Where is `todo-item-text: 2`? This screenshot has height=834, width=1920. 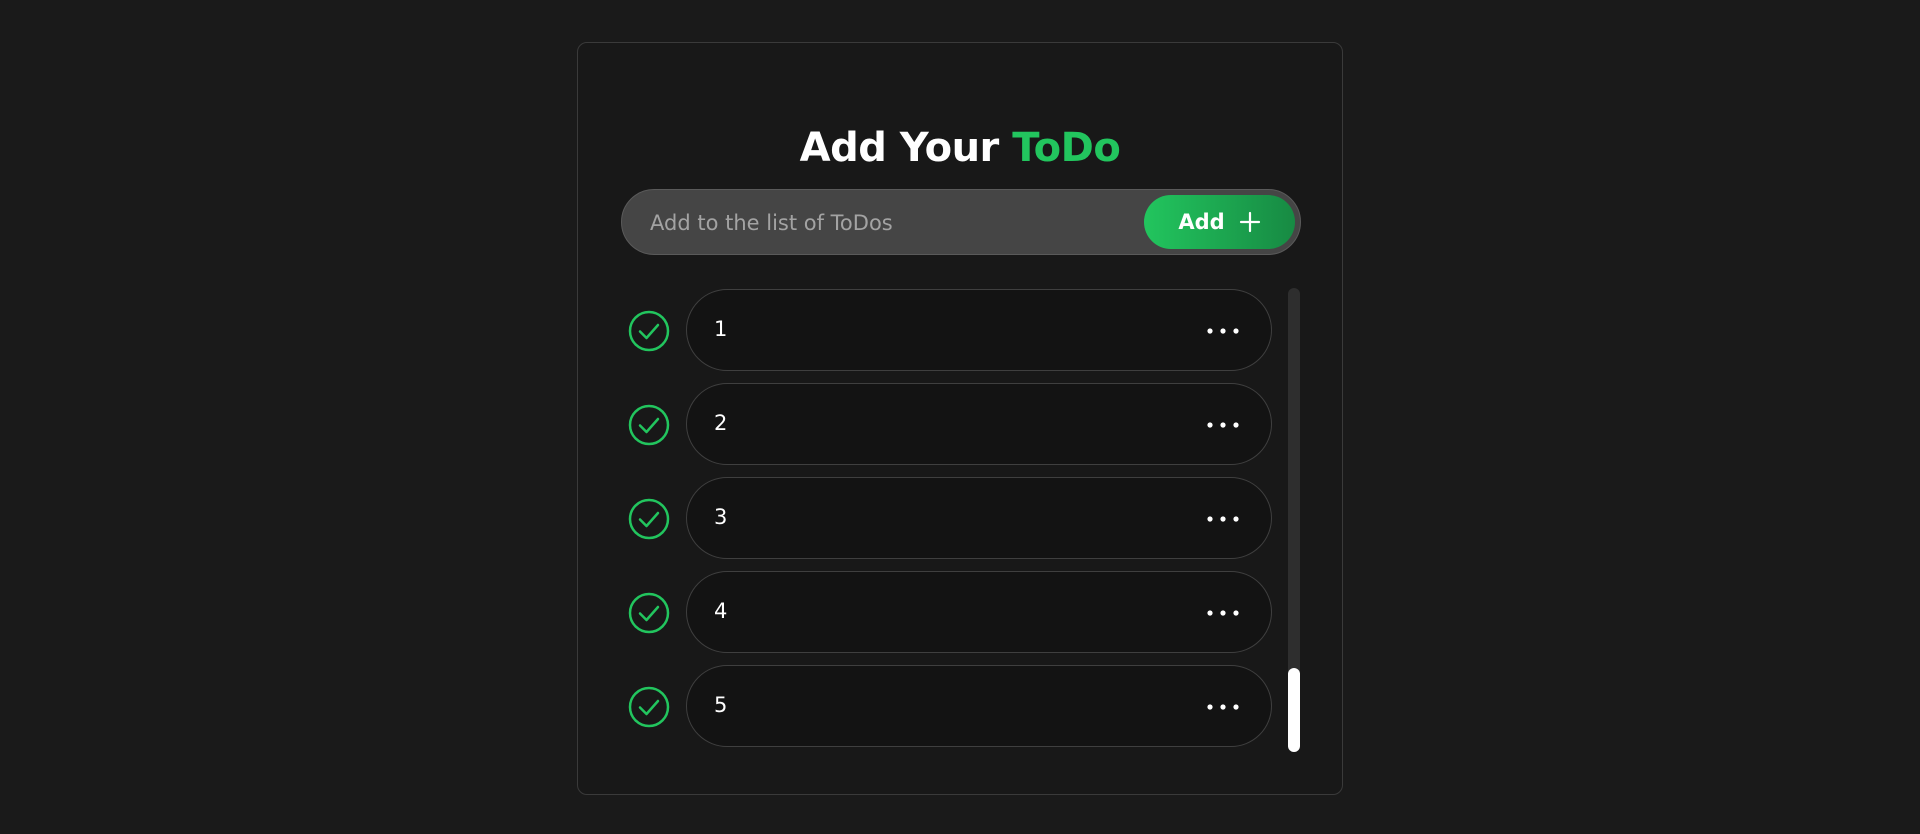 todo-item-text: 2 is located at coordinates (721, 423).